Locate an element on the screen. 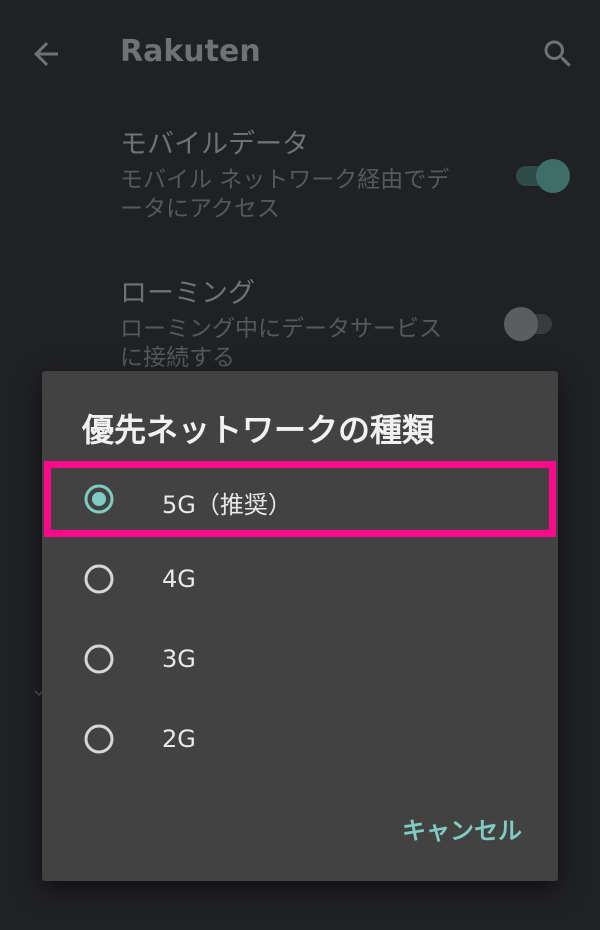 The height and width of the screenshot is (930, 600). option-label: 2G is located at coordinates (179, 739).